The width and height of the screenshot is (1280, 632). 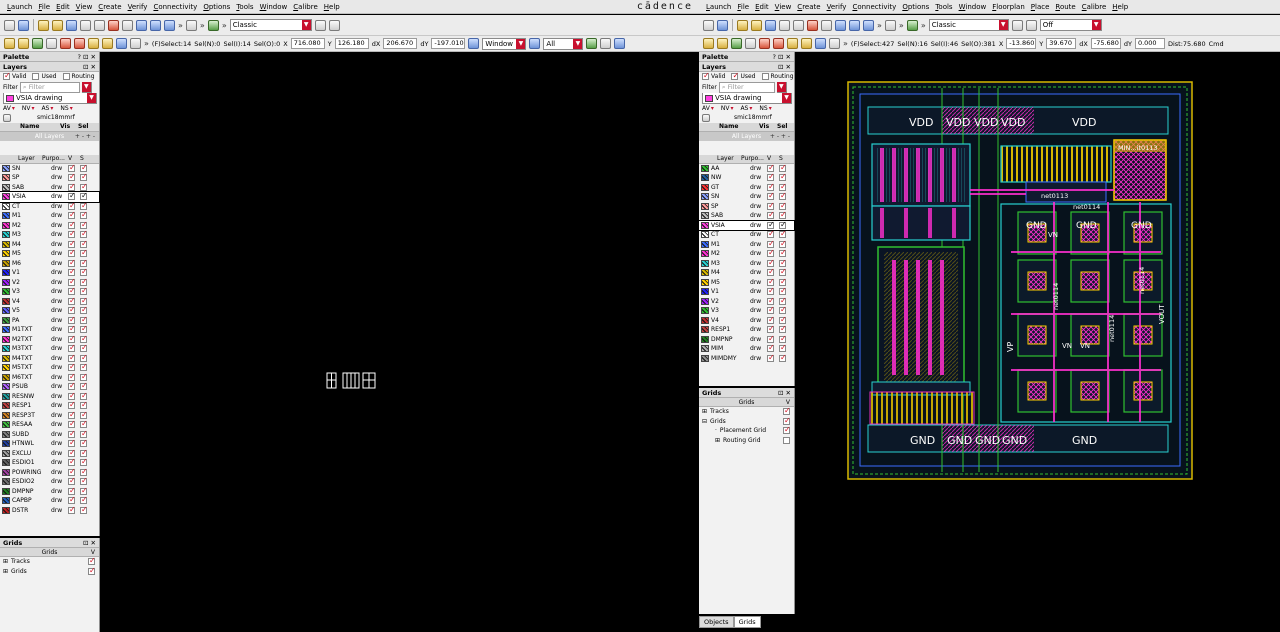 I want to click on menu-verify: Verify, so click(x=837, y=7).